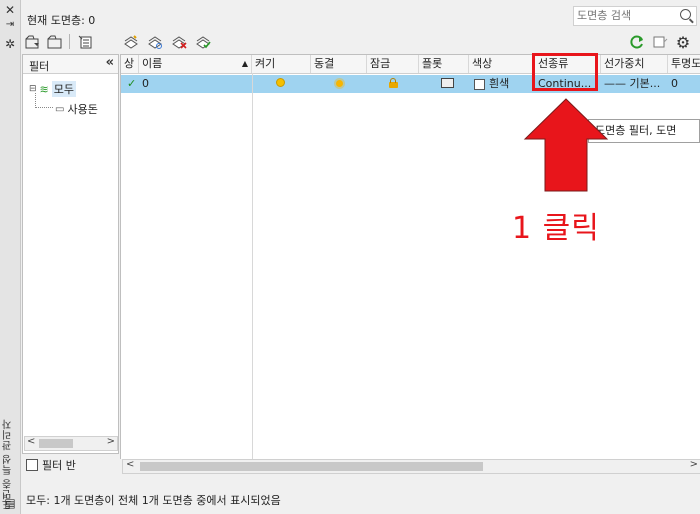 Image resolution: width=700 pixels, height=514 pixels. What do you see at coordinates (195, 84) in the screenshot?
I see `layer-name: 0` at bounding box center [195, 84].